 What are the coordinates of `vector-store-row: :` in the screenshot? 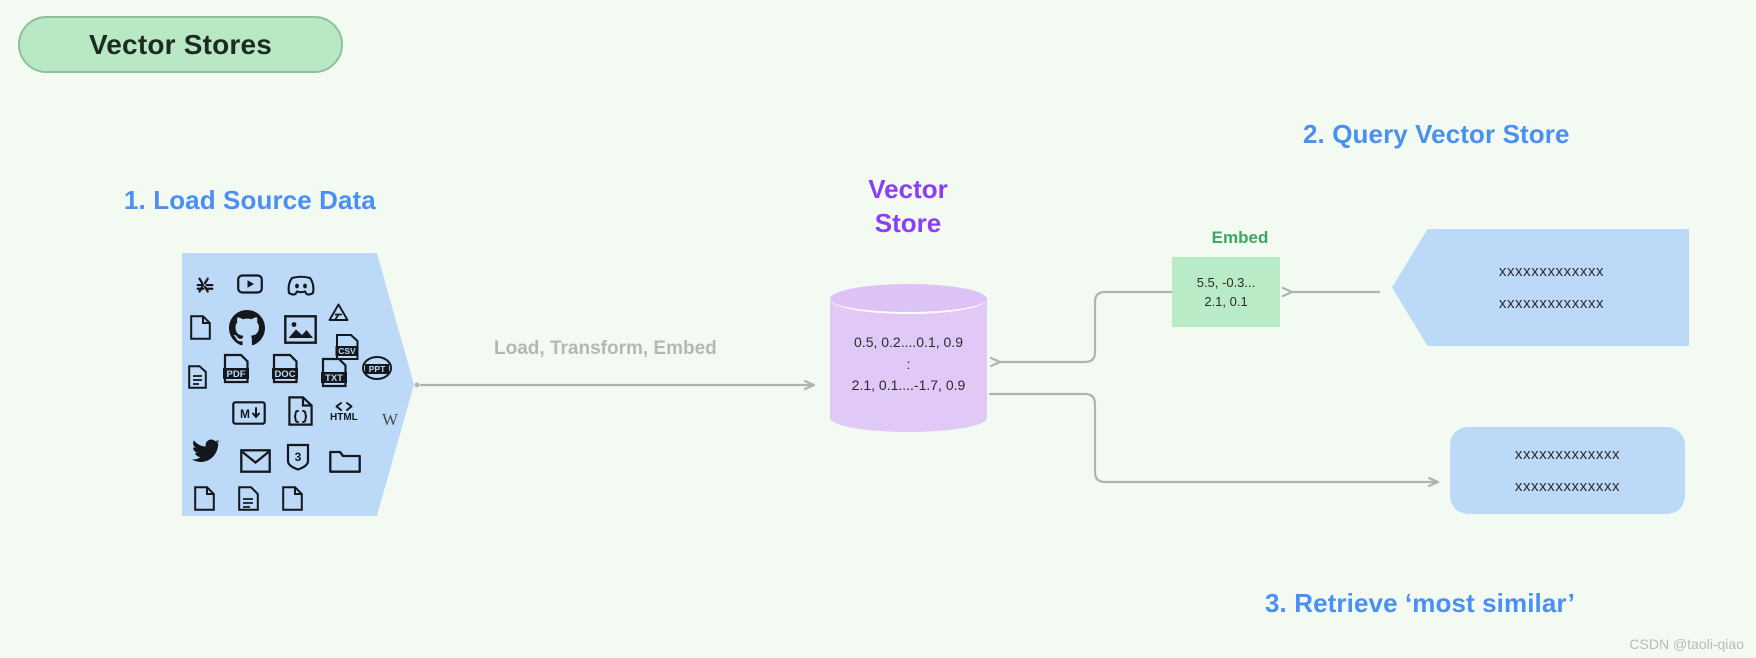 It's located at (908, 363).